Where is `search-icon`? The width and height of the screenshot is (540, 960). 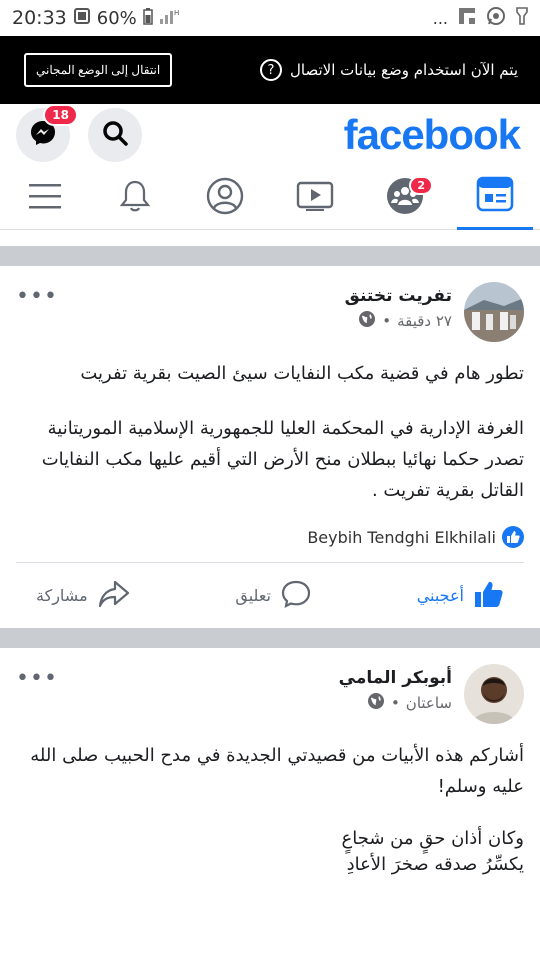 search-icon is located at coordinates (115, 135).